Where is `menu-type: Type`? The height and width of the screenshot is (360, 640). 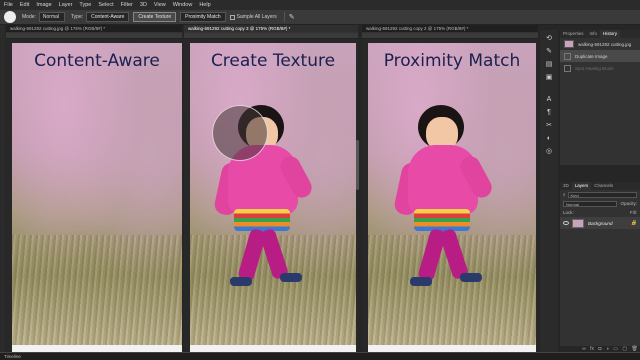 menu-type: Type is located at coordinates (85, 5).